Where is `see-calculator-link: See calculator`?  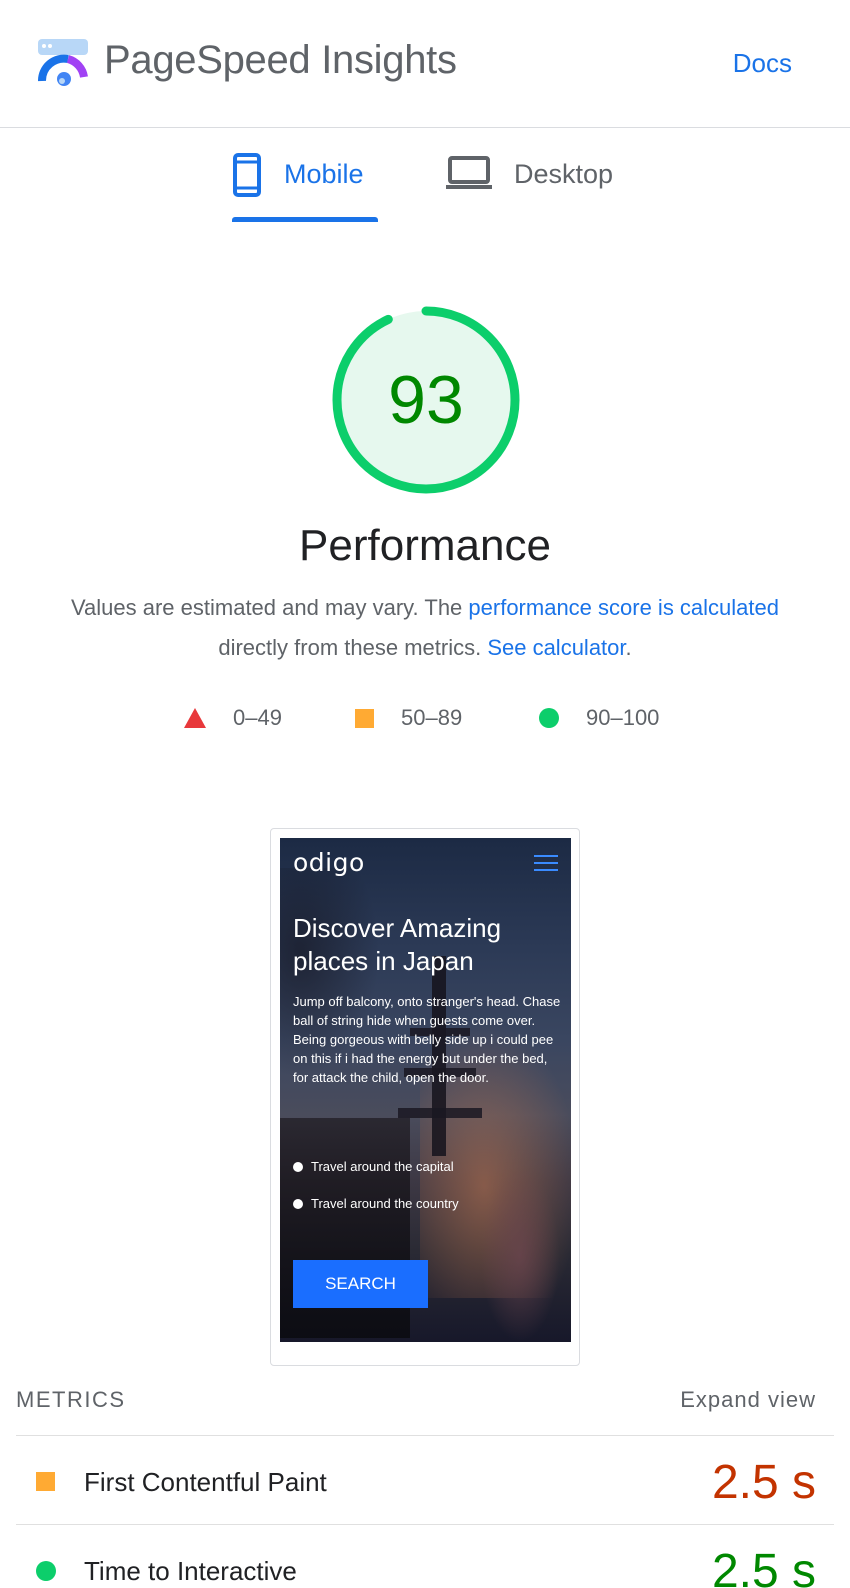
see-calculator-link: See calculator is located at coordinates (556, 647).